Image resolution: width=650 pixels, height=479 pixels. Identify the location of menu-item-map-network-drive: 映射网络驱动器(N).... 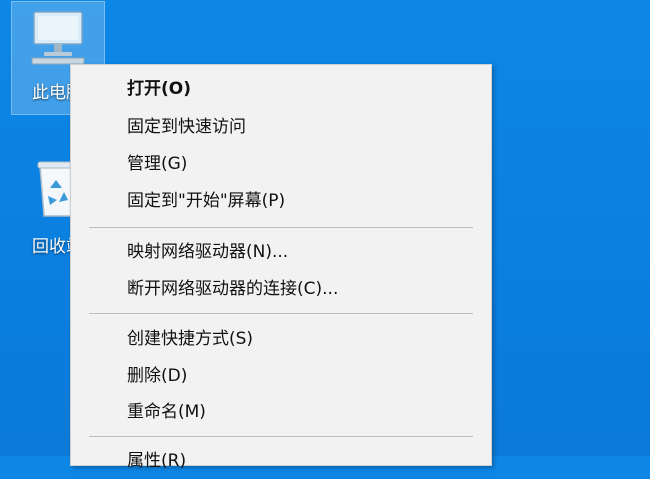
(281, 252).